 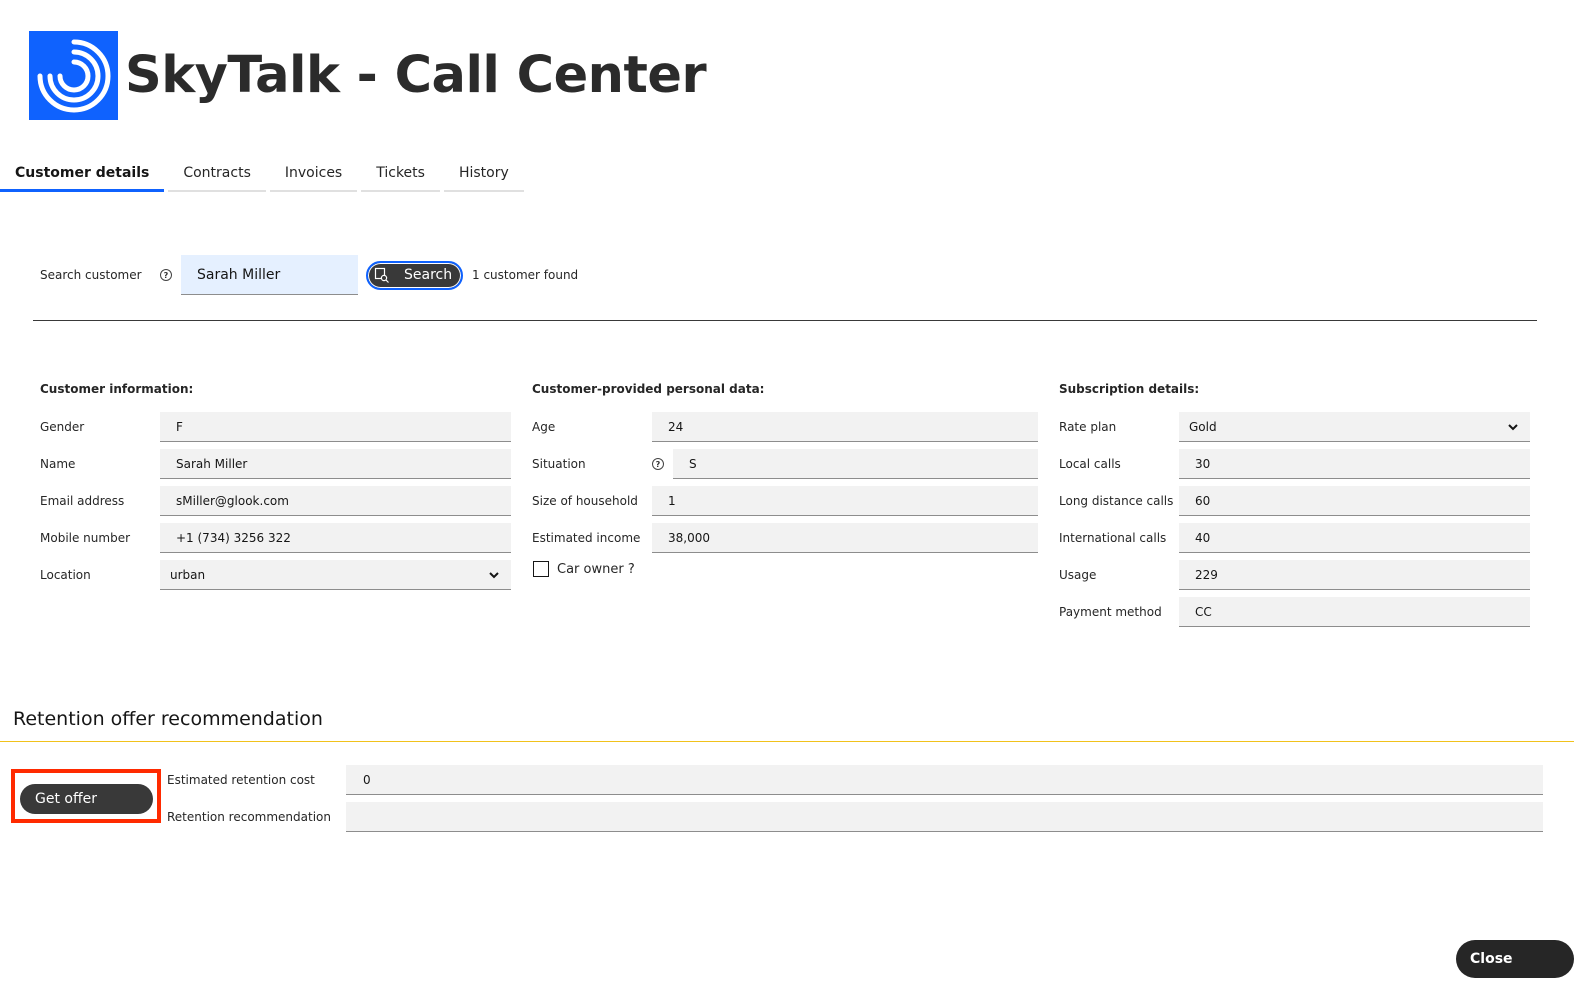 What do you see at coordinates (117, 389) in the screenshot?
I see `customer-info-title: Customer information:` at bounding box center [117, 389].